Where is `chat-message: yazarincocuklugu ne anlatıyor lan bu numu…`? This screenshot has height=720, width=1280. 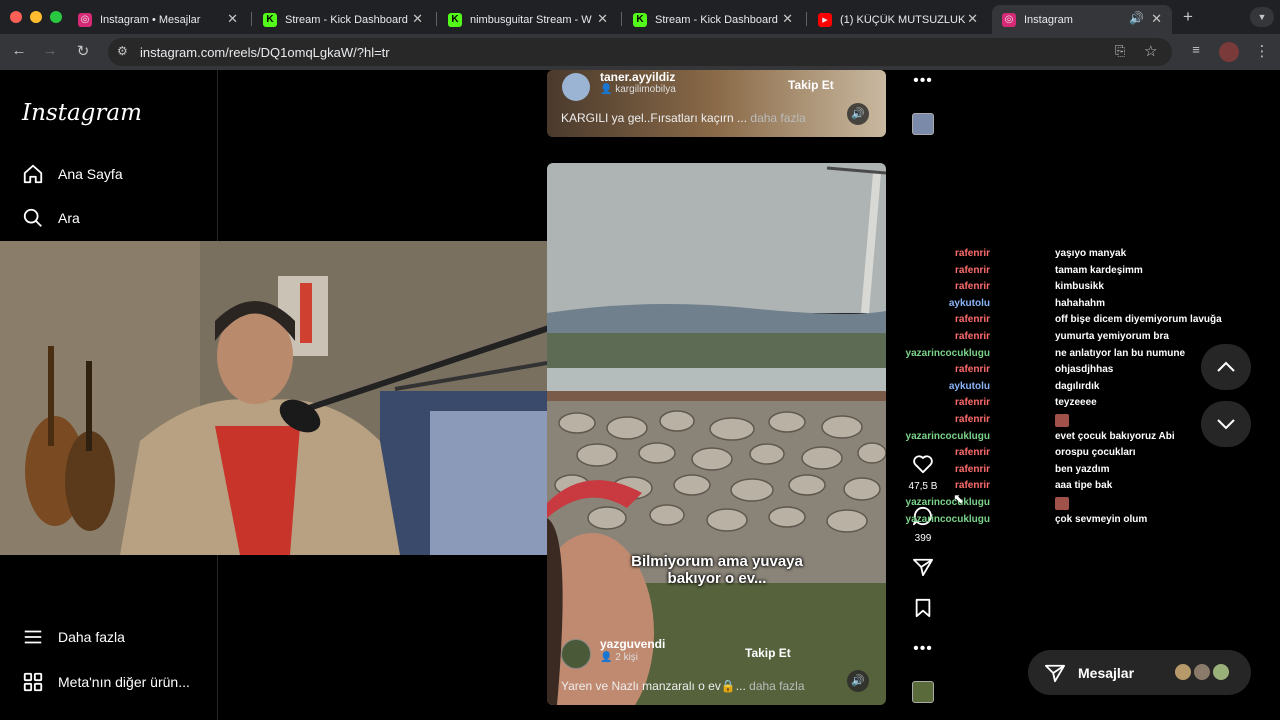
chat-message: yazarincocuklugu ne anlatıyor lan bu numu… is located at coordinates (1045, 353).